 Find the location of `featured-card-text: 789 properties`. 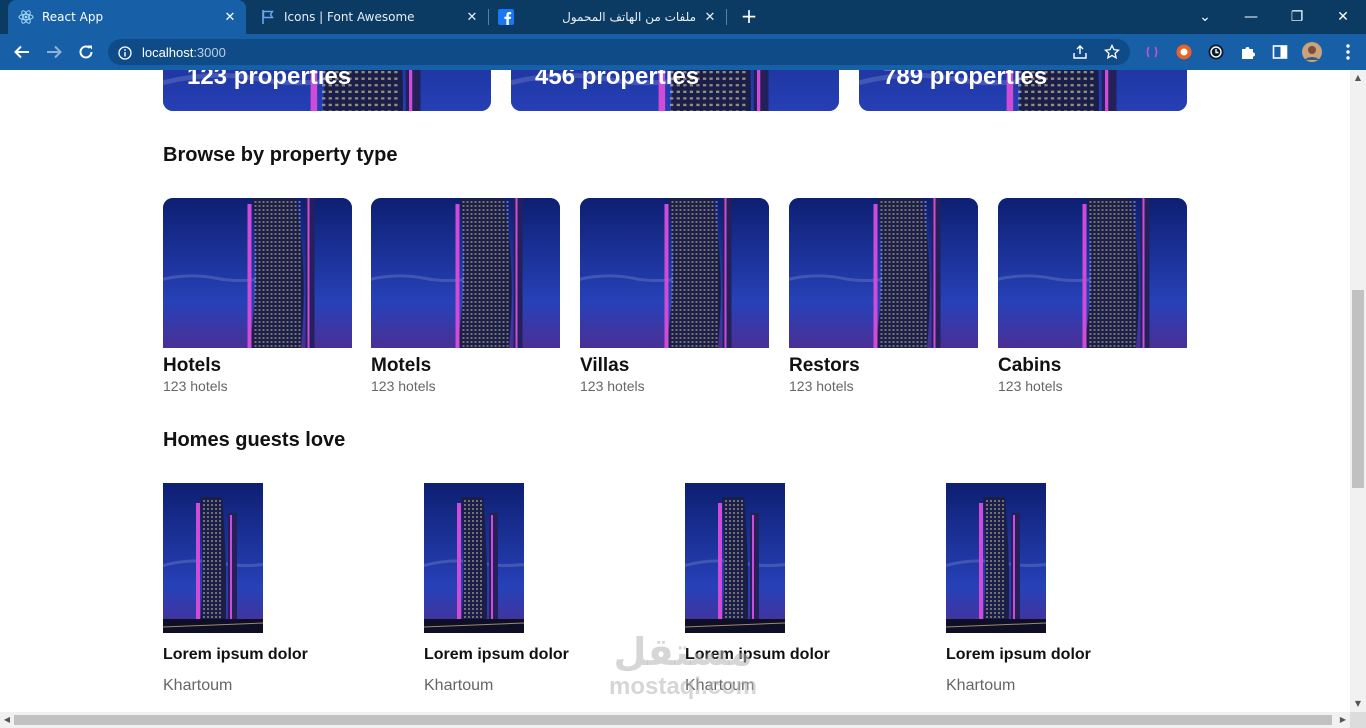

featured-card-text: 789 properties is located at coordinates (965, 80).